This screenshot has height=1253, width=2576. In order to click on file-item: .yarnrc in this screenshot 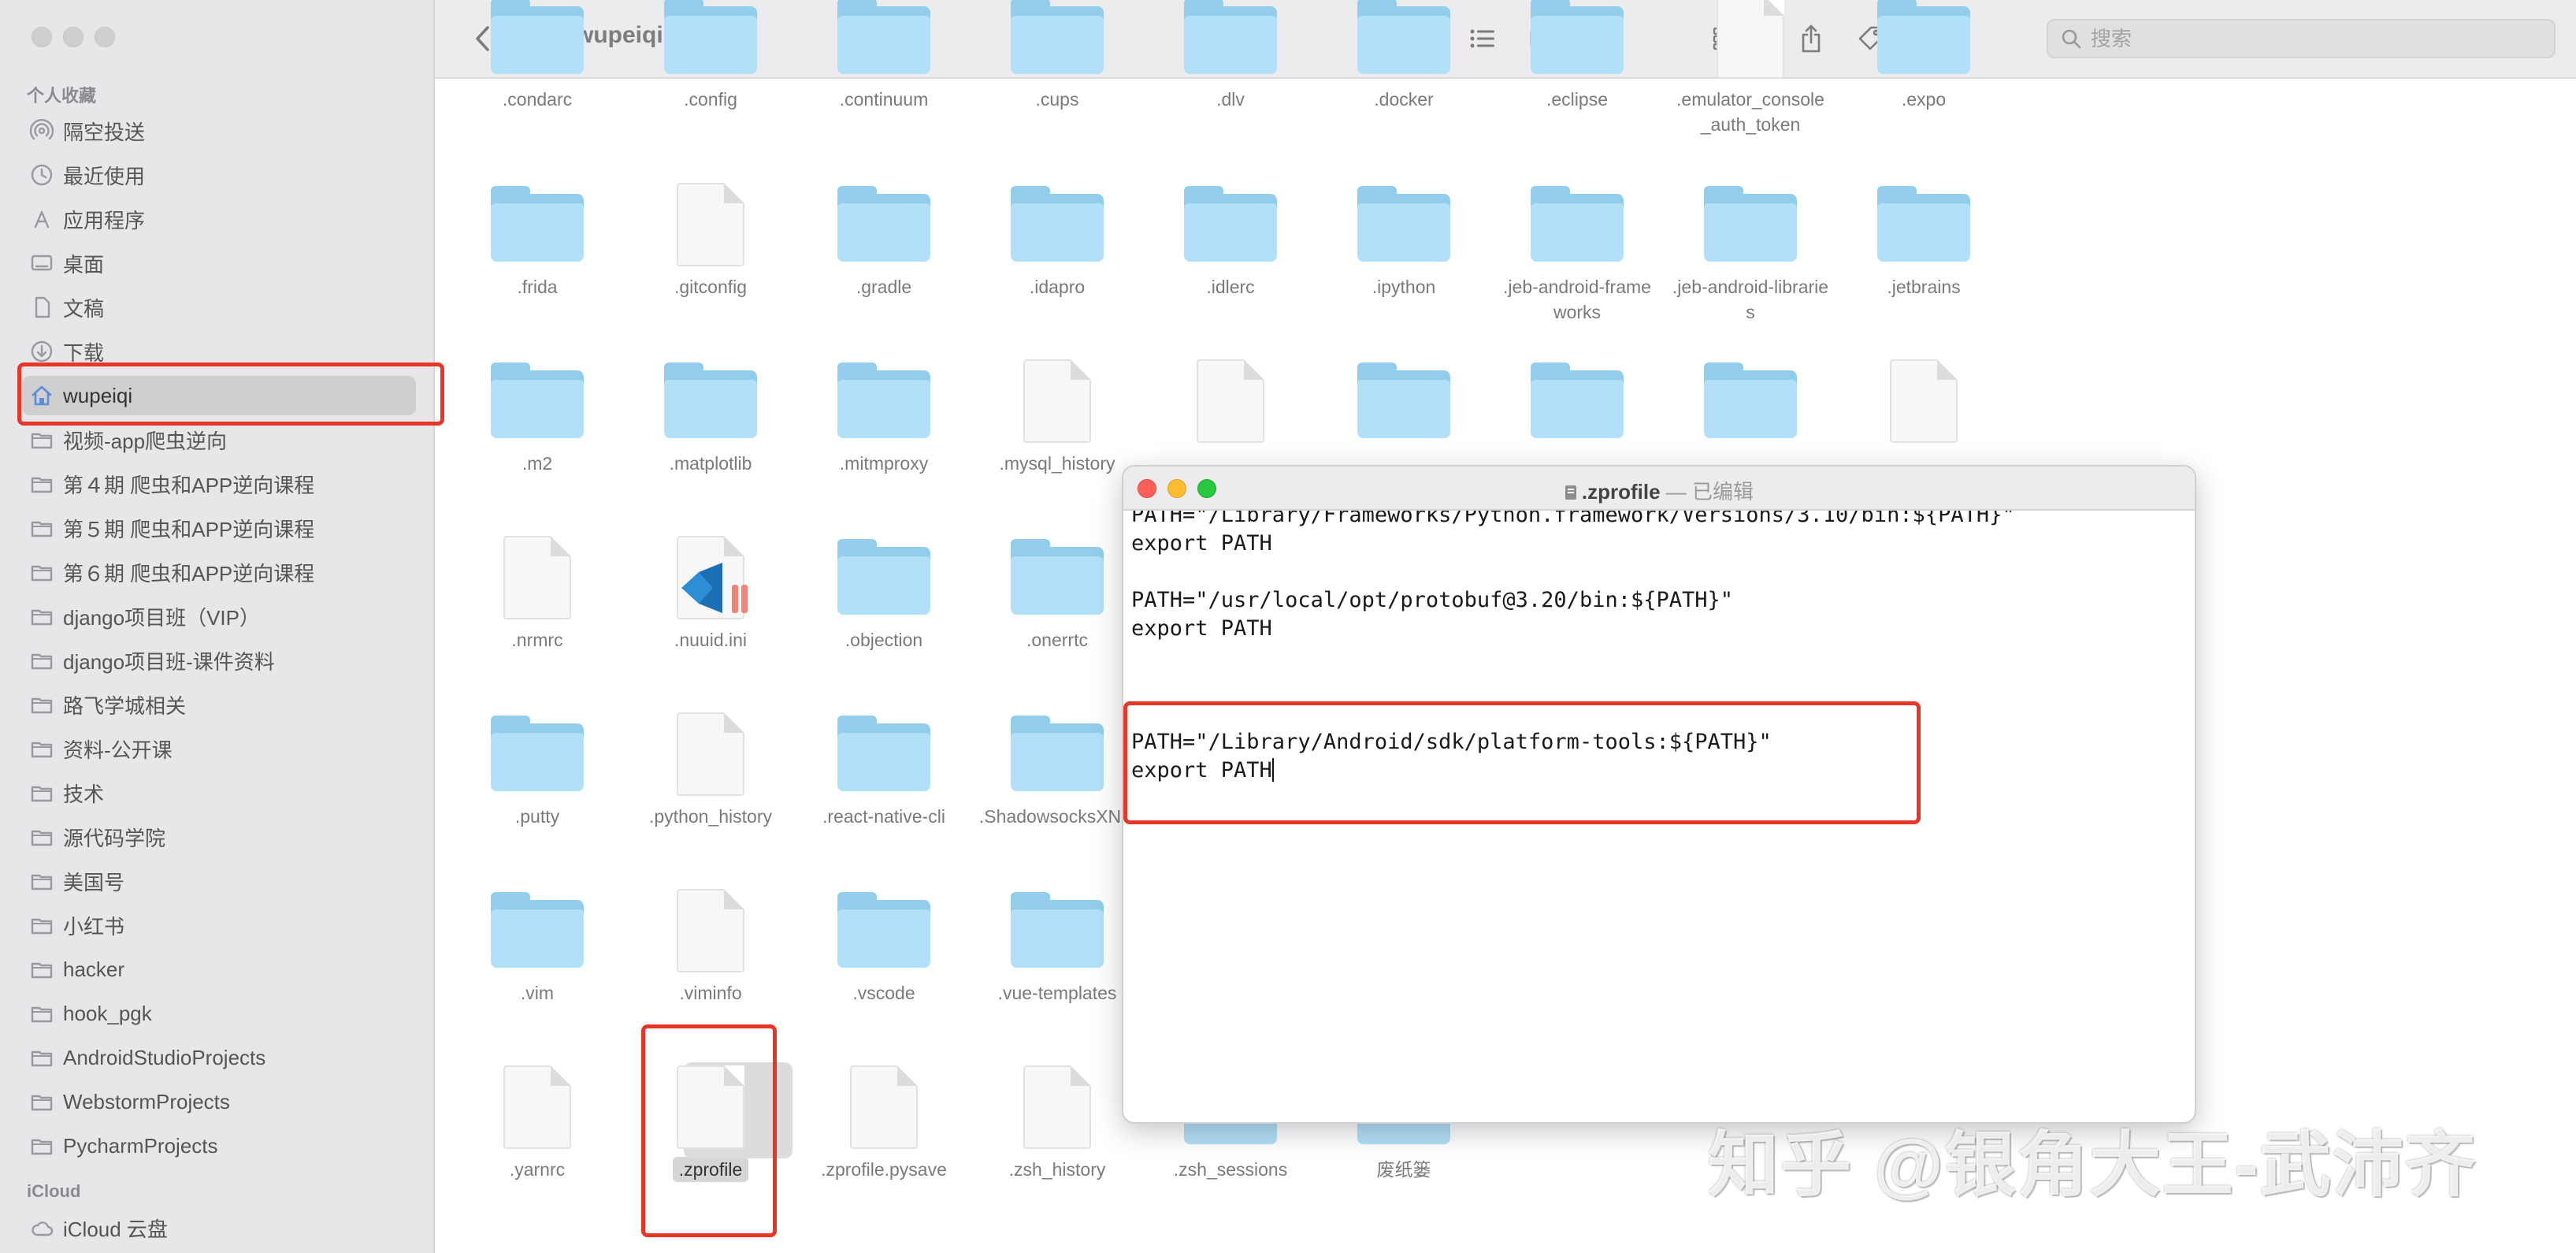, I will do `click(537, 1122)`.